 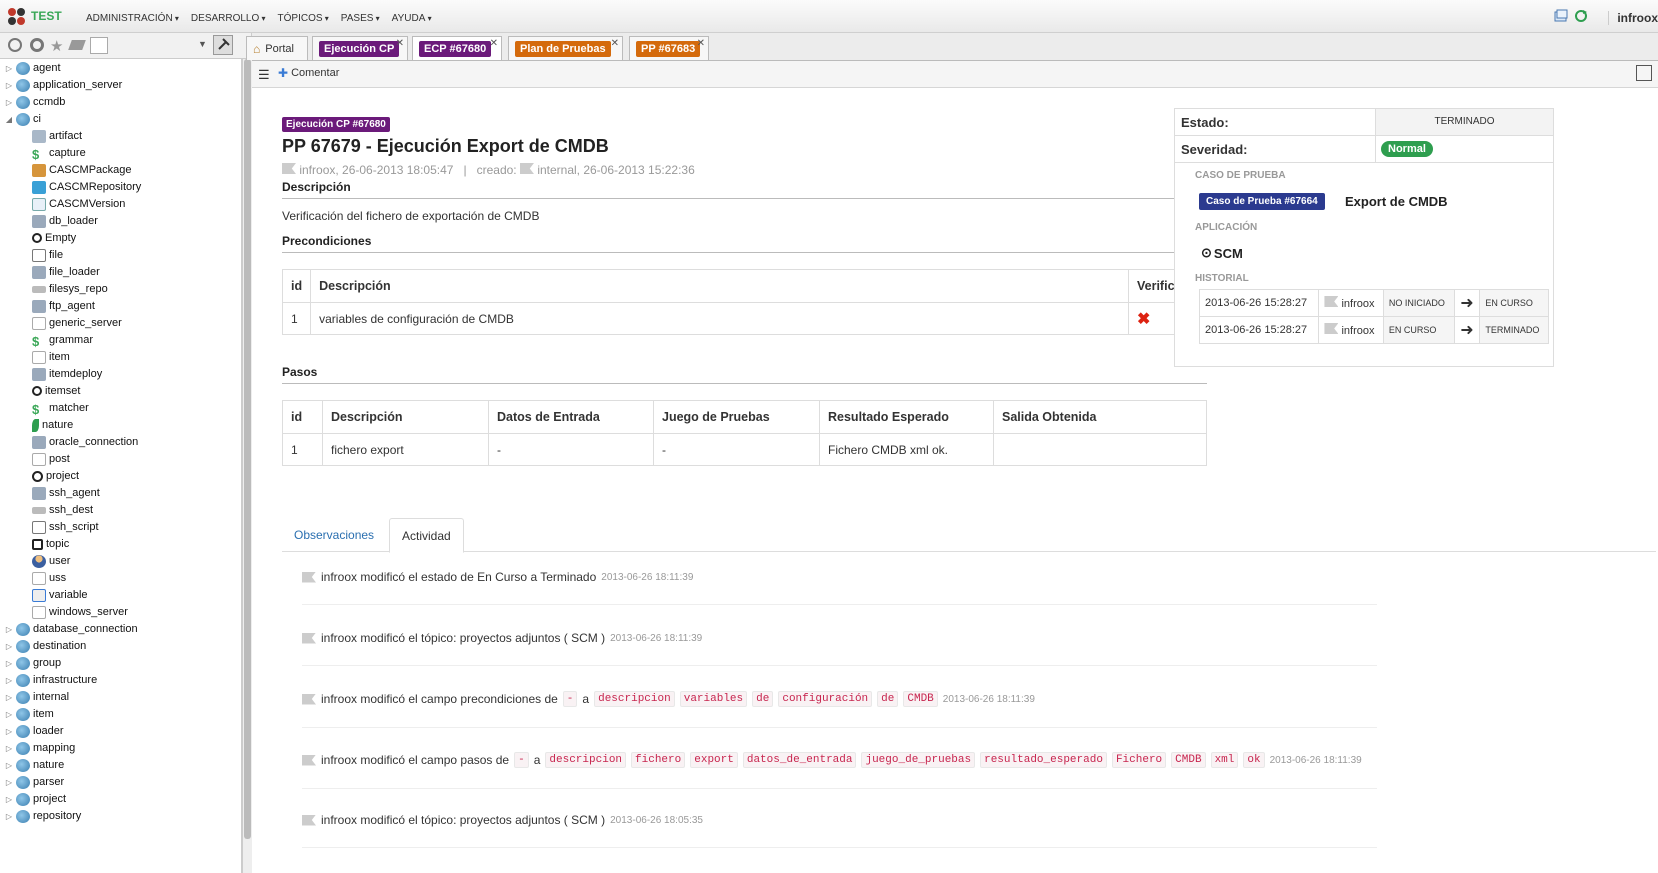 I want to click on windows-icon, so click(x=1561, y=16).